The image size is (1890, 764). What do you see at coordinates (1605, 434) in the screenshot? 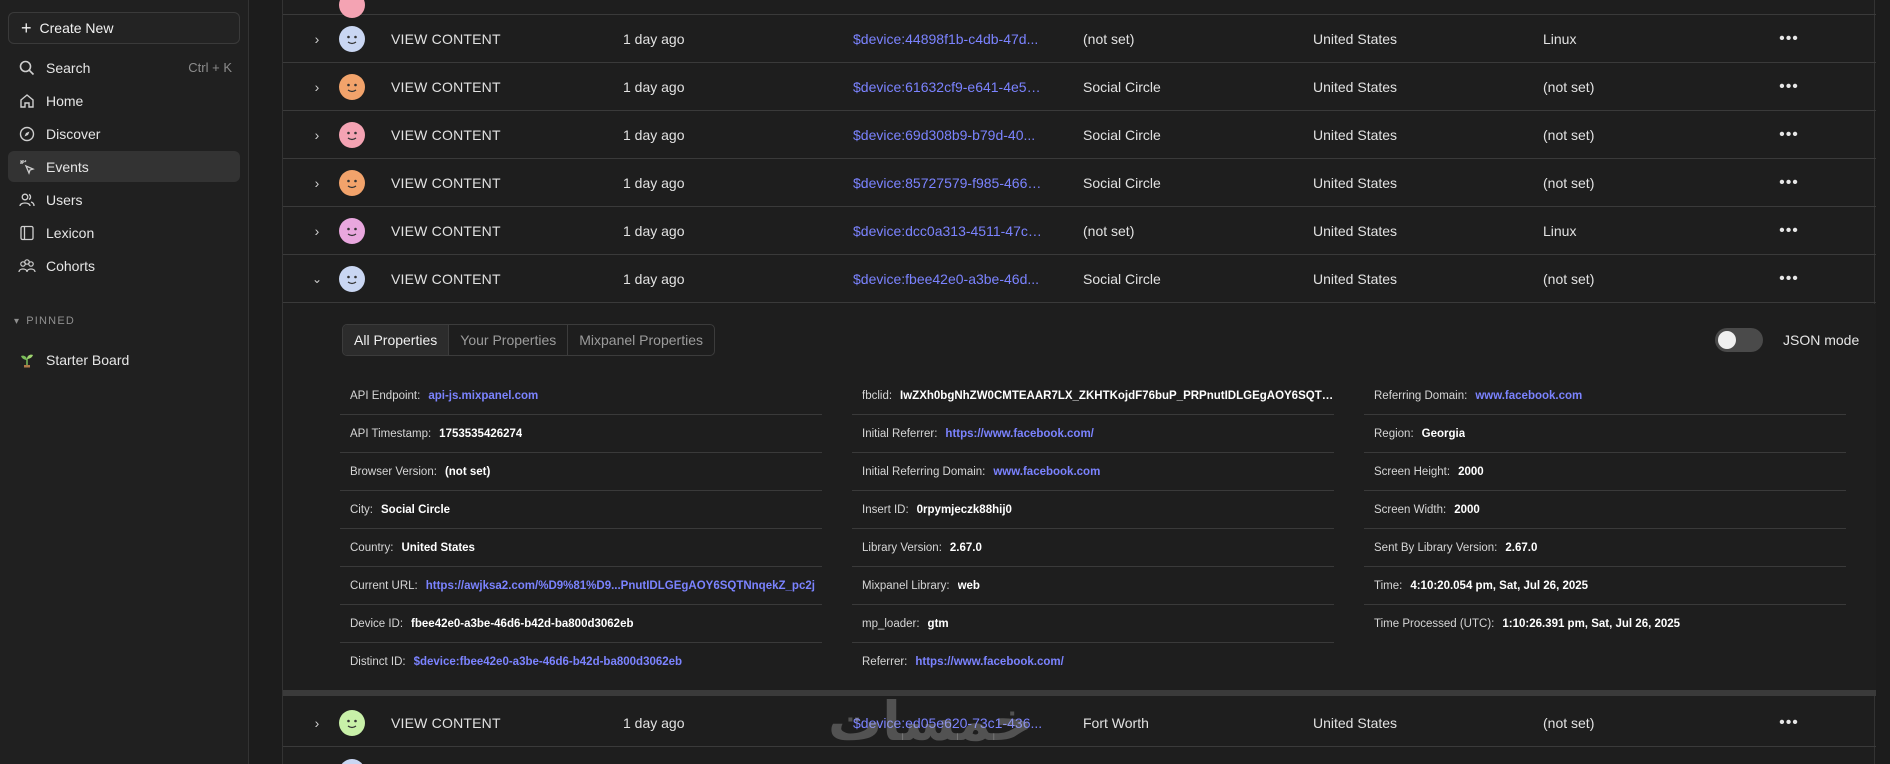
I see `property-row: Region: Georgia` at bounding box center [1605, 434].